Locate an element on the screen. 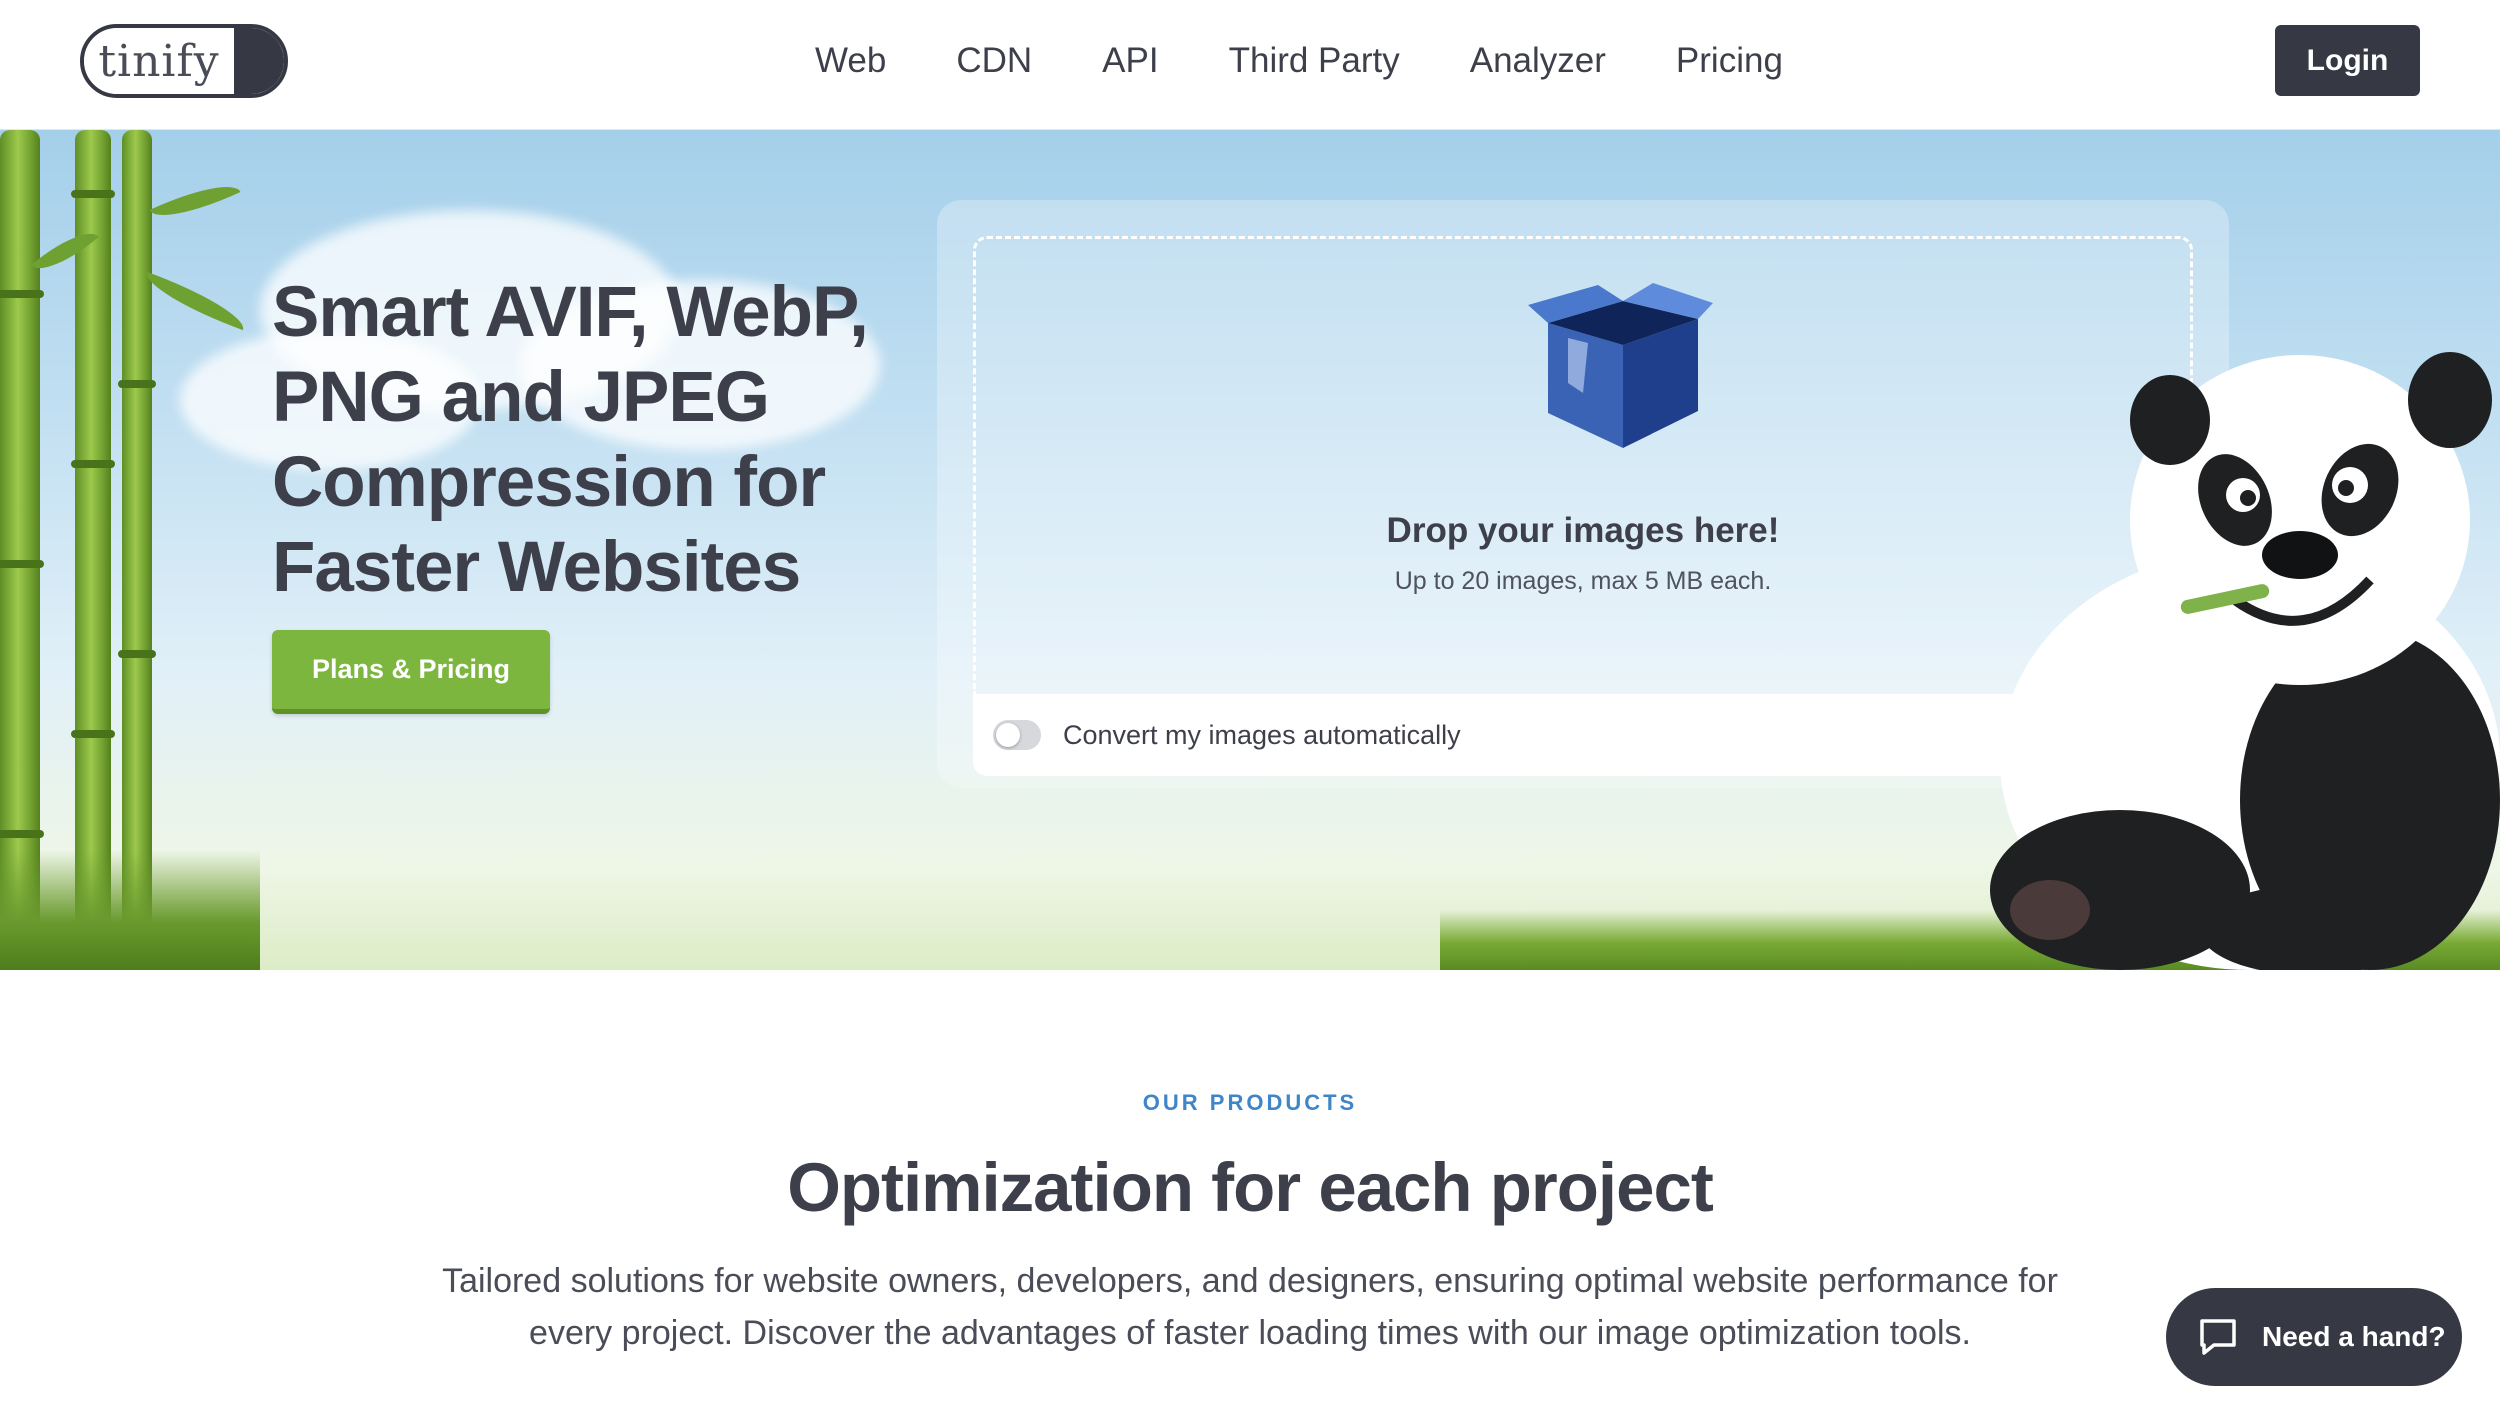 This screenshot has height=1427, width=2500. open-box-icon is located at coordinates (1620, 365).